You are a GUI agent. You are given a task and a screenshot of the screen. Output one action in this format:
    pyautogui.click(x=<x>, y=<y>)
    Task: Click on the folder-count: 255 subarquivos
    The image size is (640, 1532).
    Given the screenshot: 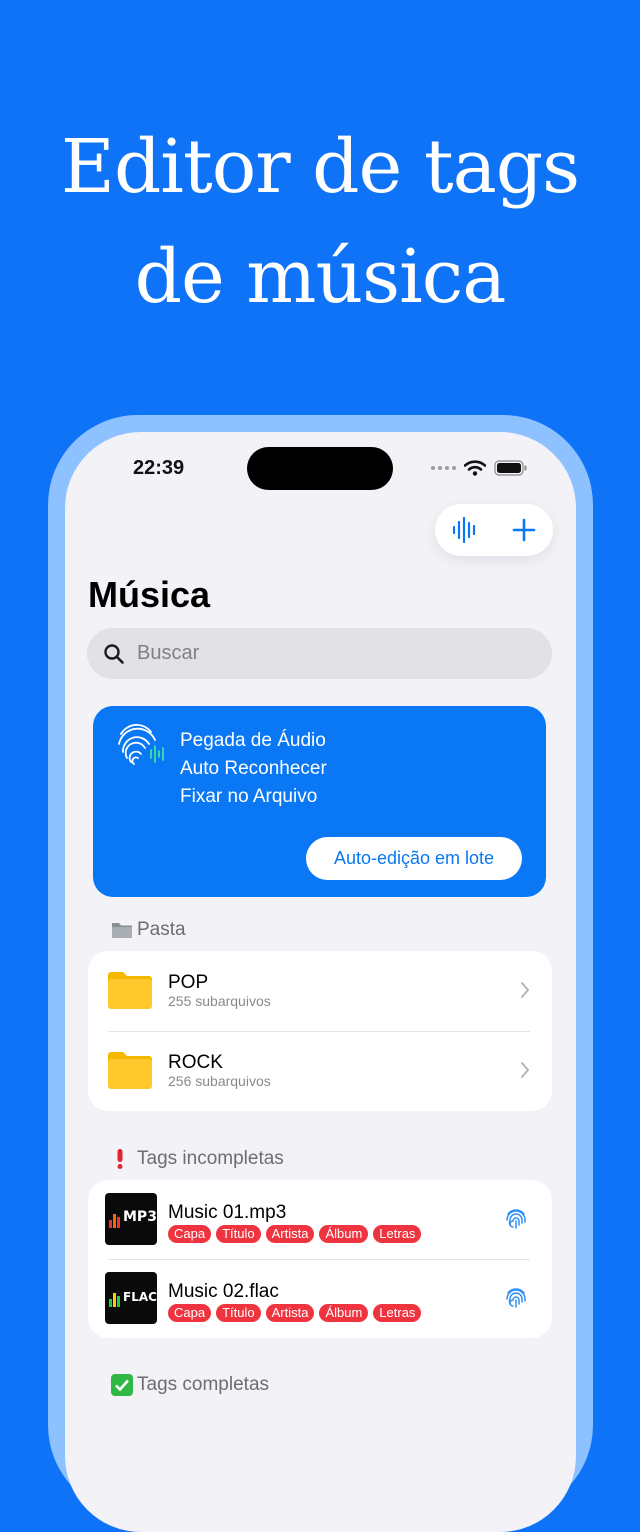 What is the action you would take?
    pyautogui.click(x=219, y=1001)
    